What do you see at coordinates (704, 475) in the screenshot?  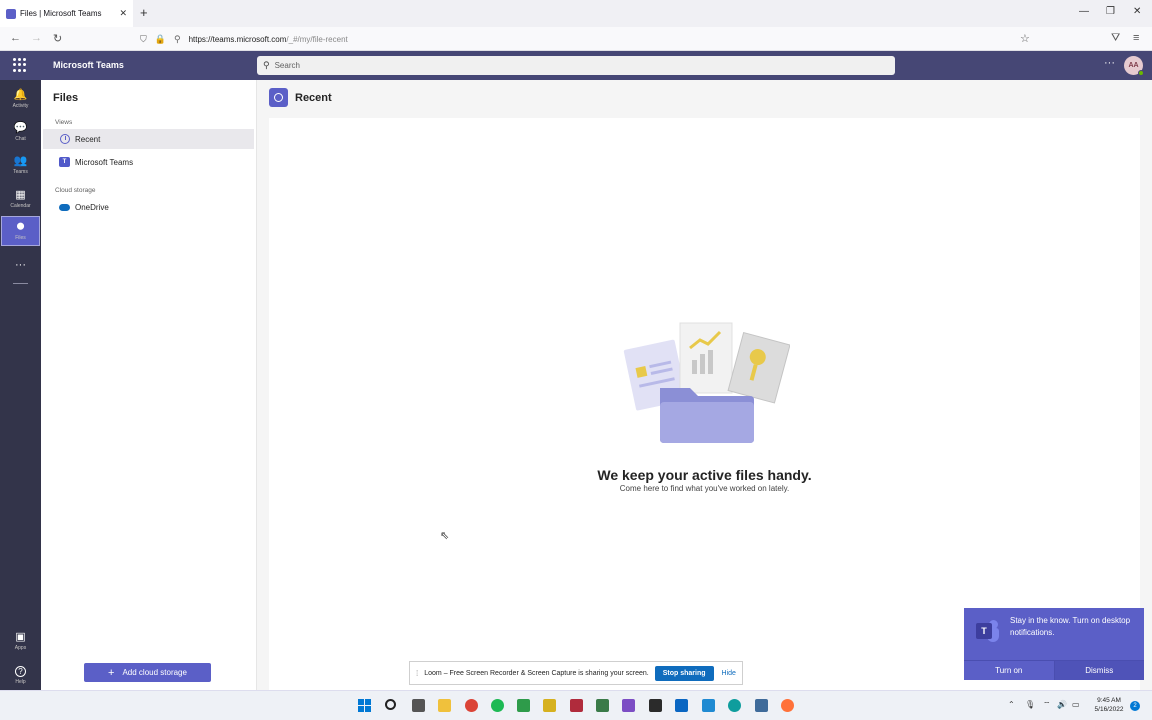 I see `empty-state-title: We keep your active files handy.` at bounding box center [704, 475].